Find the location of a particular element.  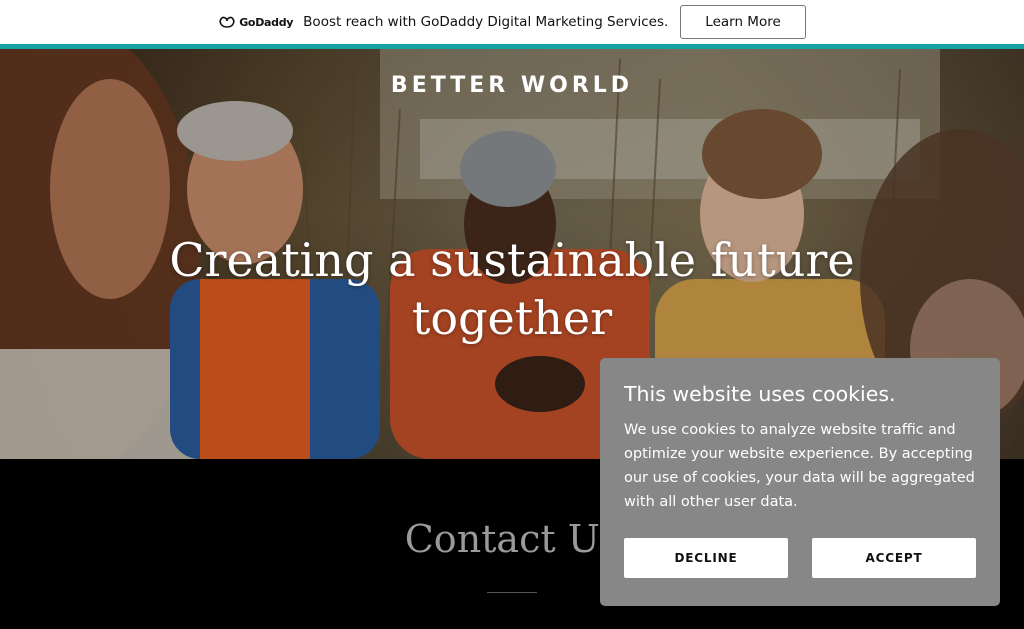

decline-cookies-button: DECLINE is located at coordinates (706, 558).